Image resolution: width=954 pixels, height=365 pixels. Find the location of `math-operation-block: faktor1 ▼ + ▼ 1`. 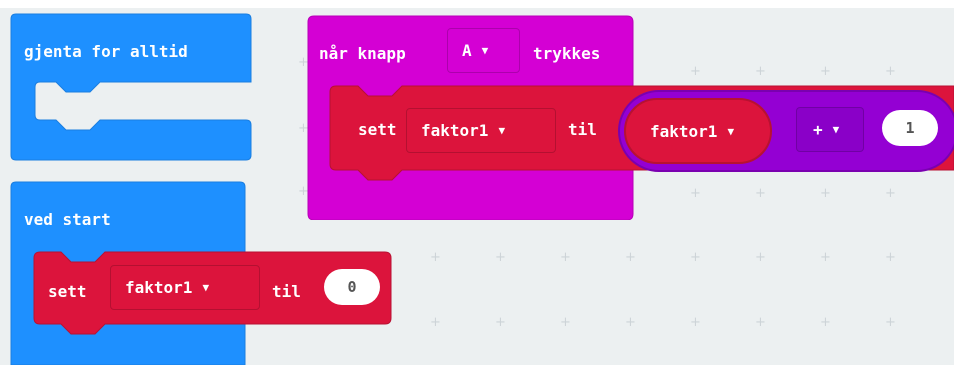

math-operation-block: faktor1 ▼ + ▼ 1 is located at coordinates (786, 131).